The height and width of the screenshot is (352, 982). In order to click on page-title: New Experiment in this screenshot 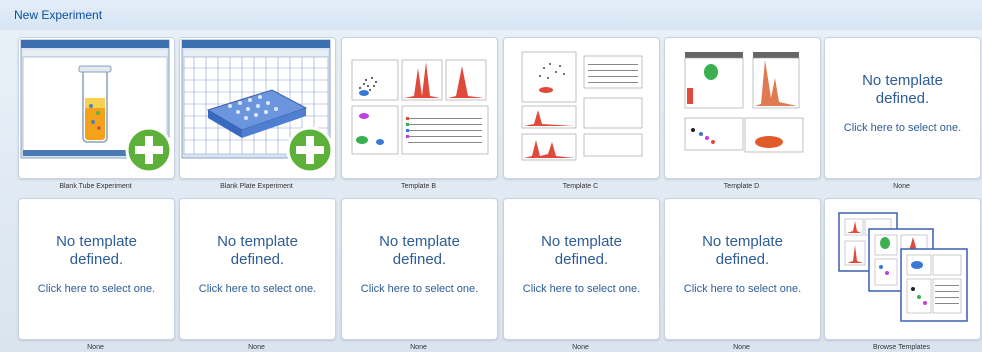, I will do `click(58, 15)`.